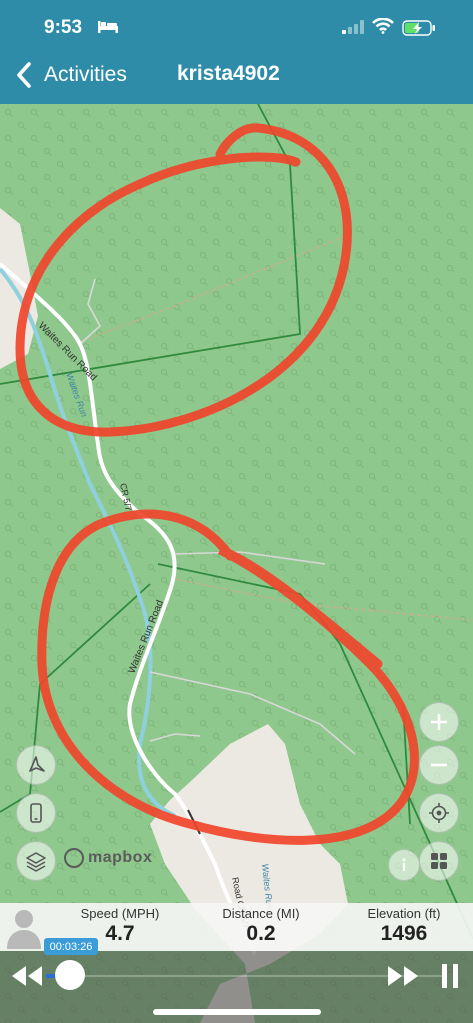 Image resolution: width=473 pixels, height=1023 pixels. I want to click on fast-forward-icon, so click(403, 976).